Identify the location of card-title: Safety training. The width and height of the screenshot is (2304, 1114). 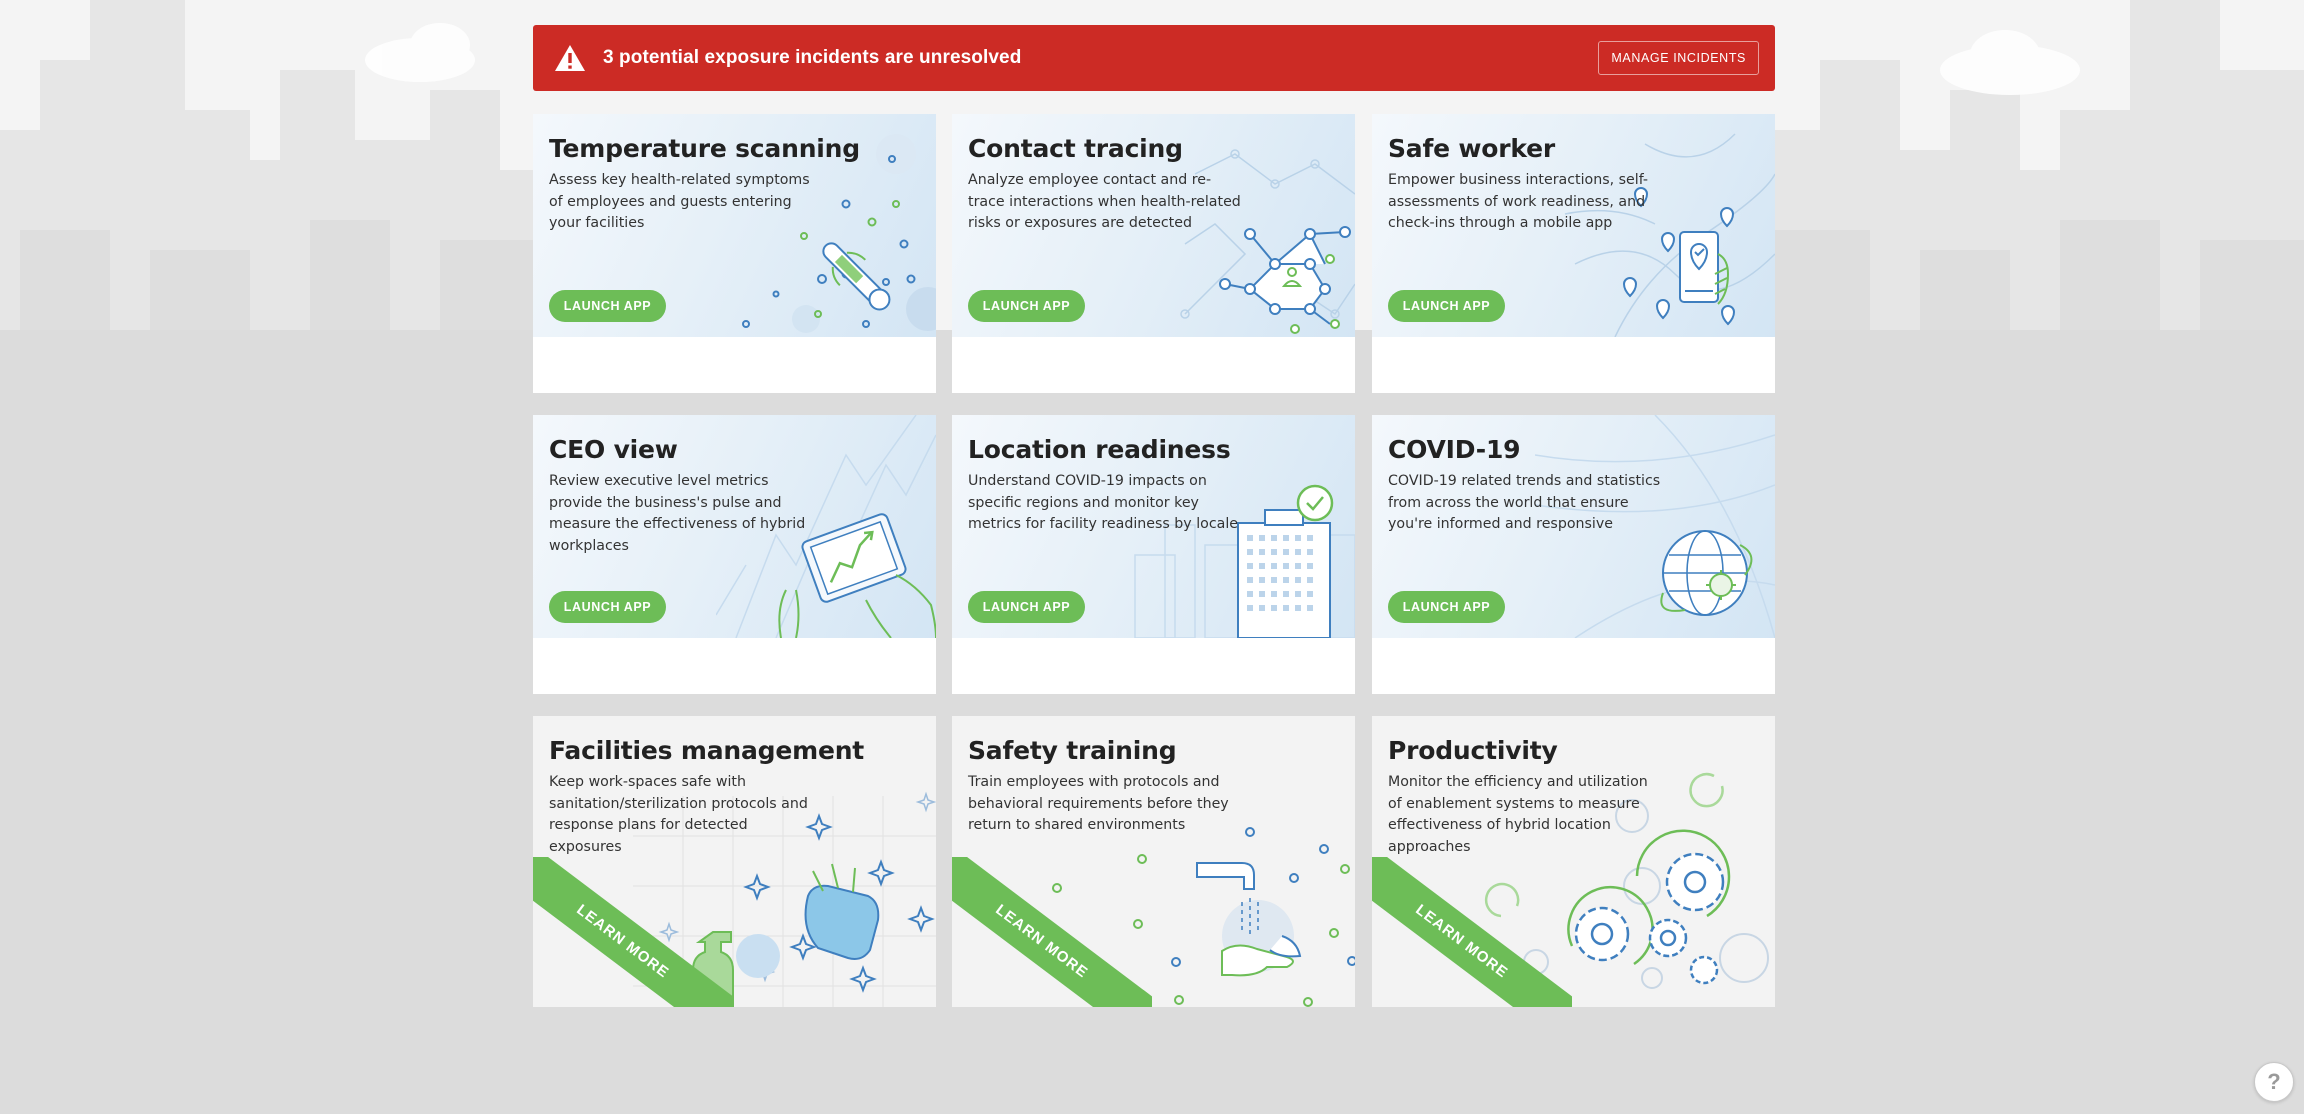
(1072, 750).